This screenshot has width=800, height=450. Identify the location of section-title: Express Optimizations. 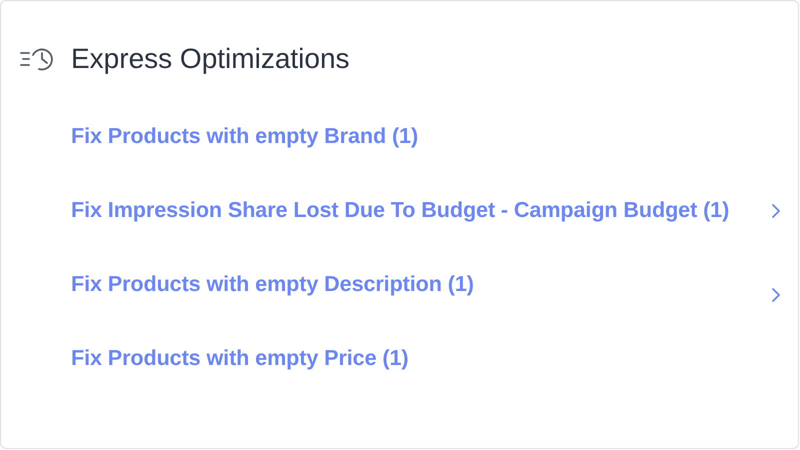
(210, 59).